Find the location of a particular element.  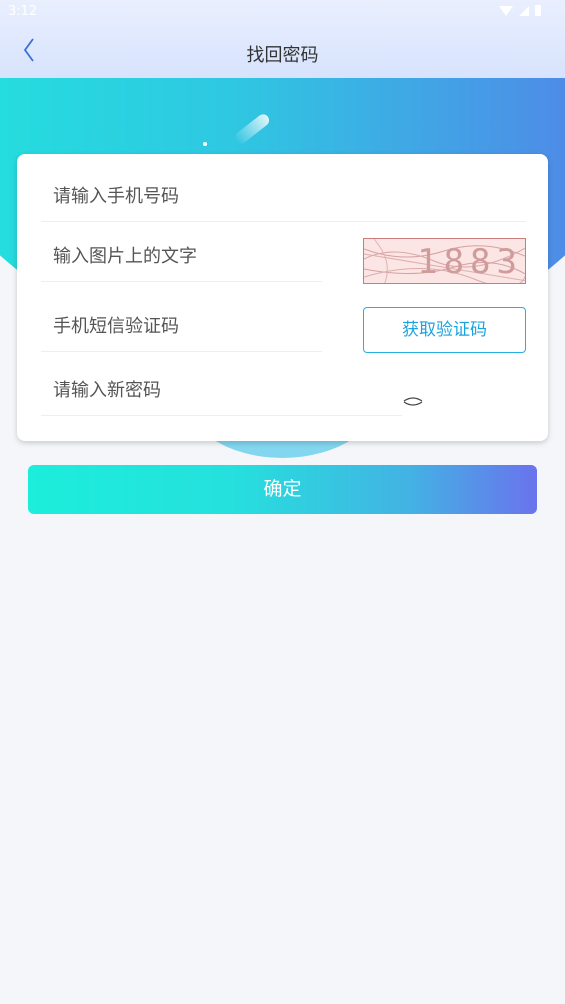

password-field is located at coordinates (221, 391).